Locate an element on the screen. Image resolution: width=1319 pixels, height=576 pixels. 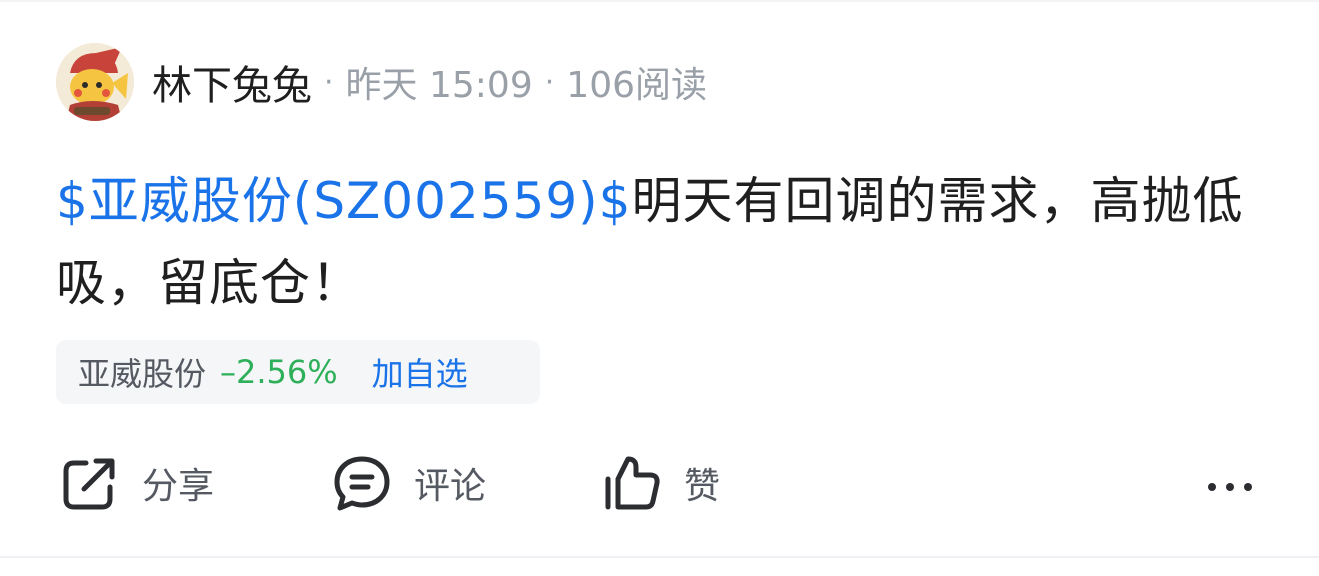
share-label: 分享 is located at coordinates (178, 486).